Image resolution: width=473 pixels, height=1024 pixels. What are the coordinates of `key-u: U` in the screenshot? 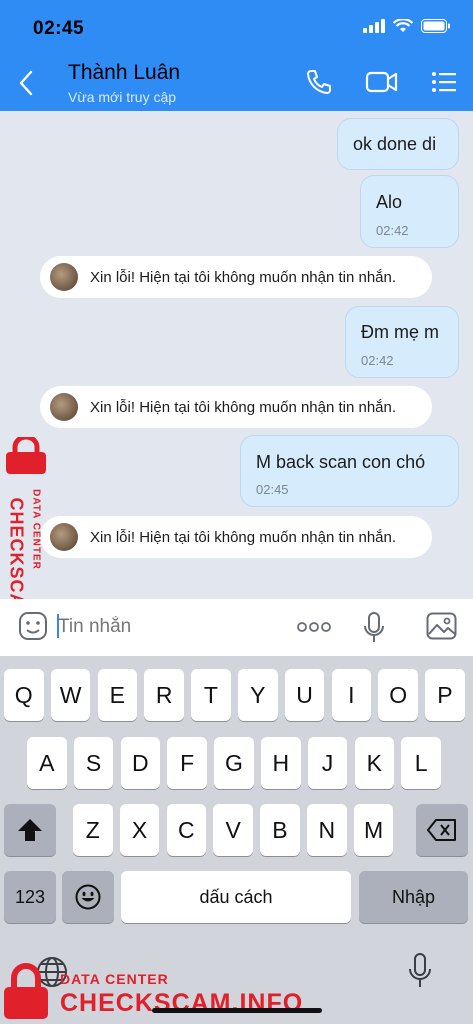 It's located at (304, 695).